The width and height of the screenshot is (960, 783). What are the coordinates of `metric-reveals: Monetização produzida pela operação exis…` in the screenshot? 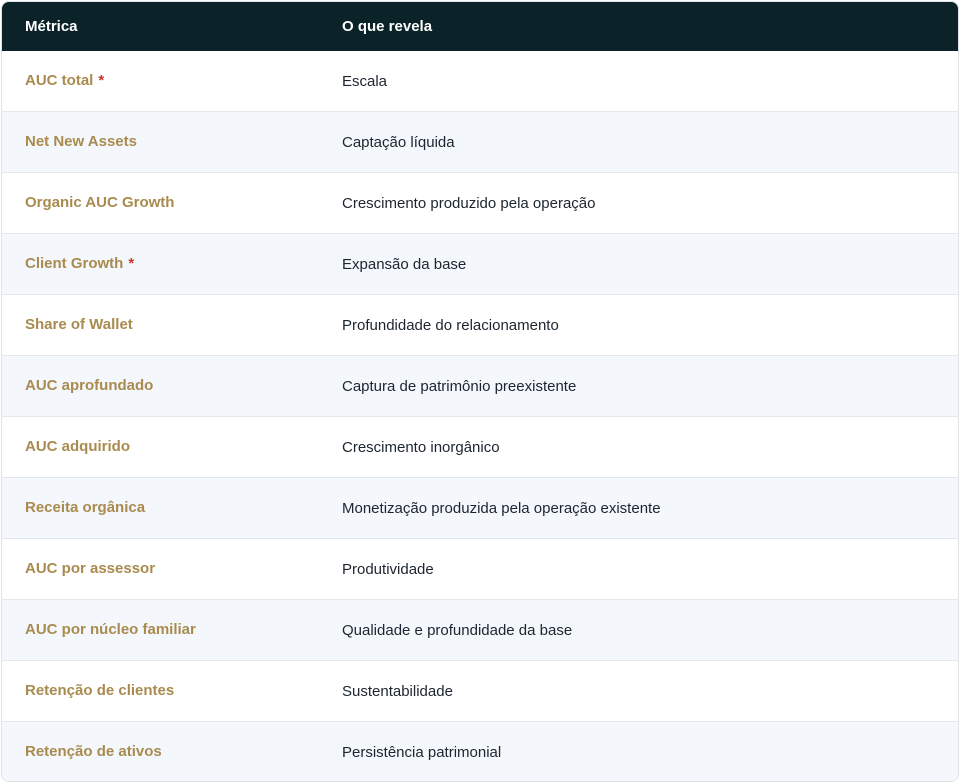 It's located at (501, 508).